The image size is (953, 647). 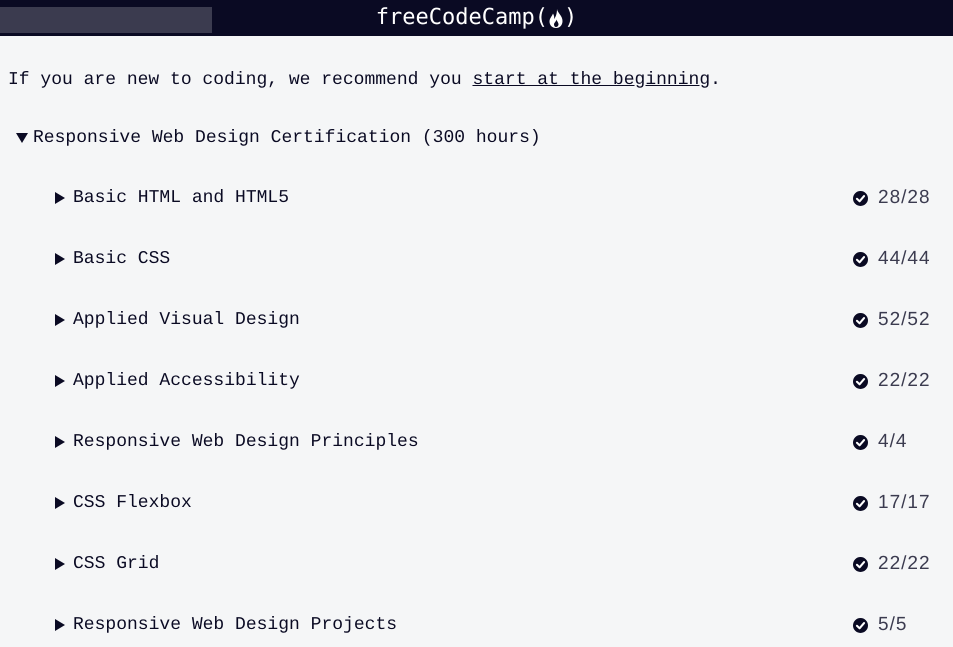 What do you see at coordinates (591, 80) in the screenshot?
I see `start-link: start at the beginning` at bounding box center [591, 80].